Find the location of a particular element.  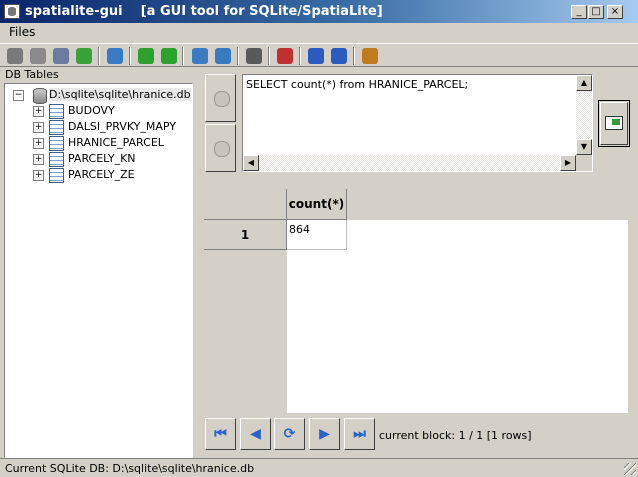

app-icon is located at coordinates (12, 11).